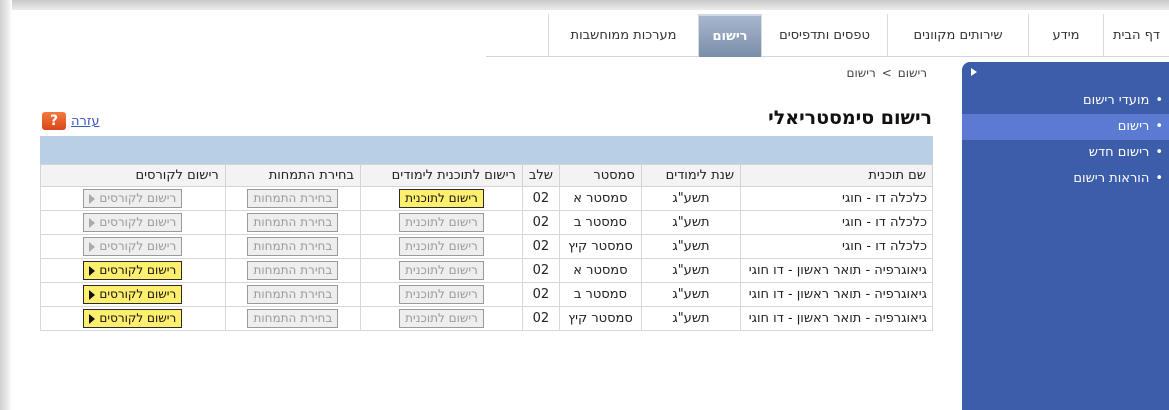  Describe the element at coordinates (691, 175) in the screenshot. I see `column-header: שנת לימודים` at that location.